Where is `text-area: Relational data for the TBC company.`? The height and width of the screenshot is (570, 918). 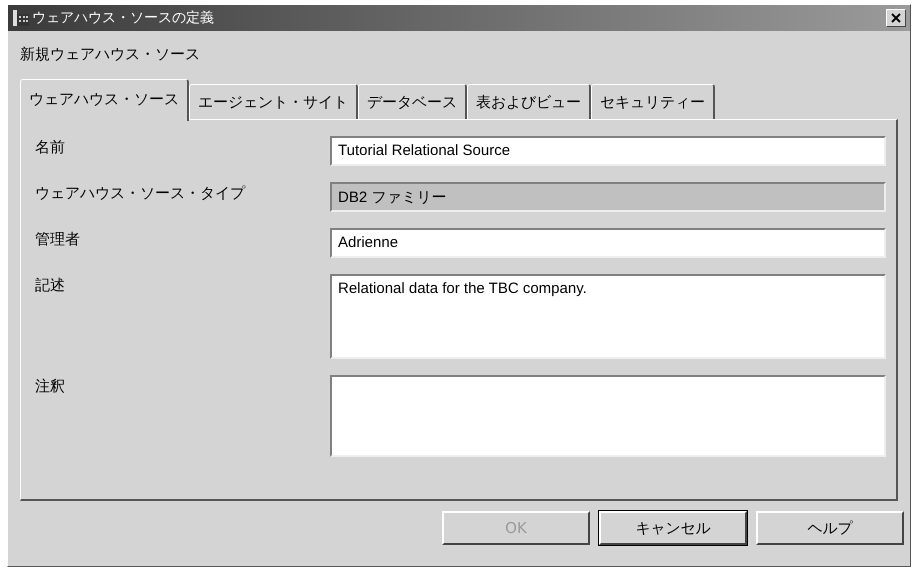 text-area: Relational data for the TBC company. is located at coordinates (608, 316).